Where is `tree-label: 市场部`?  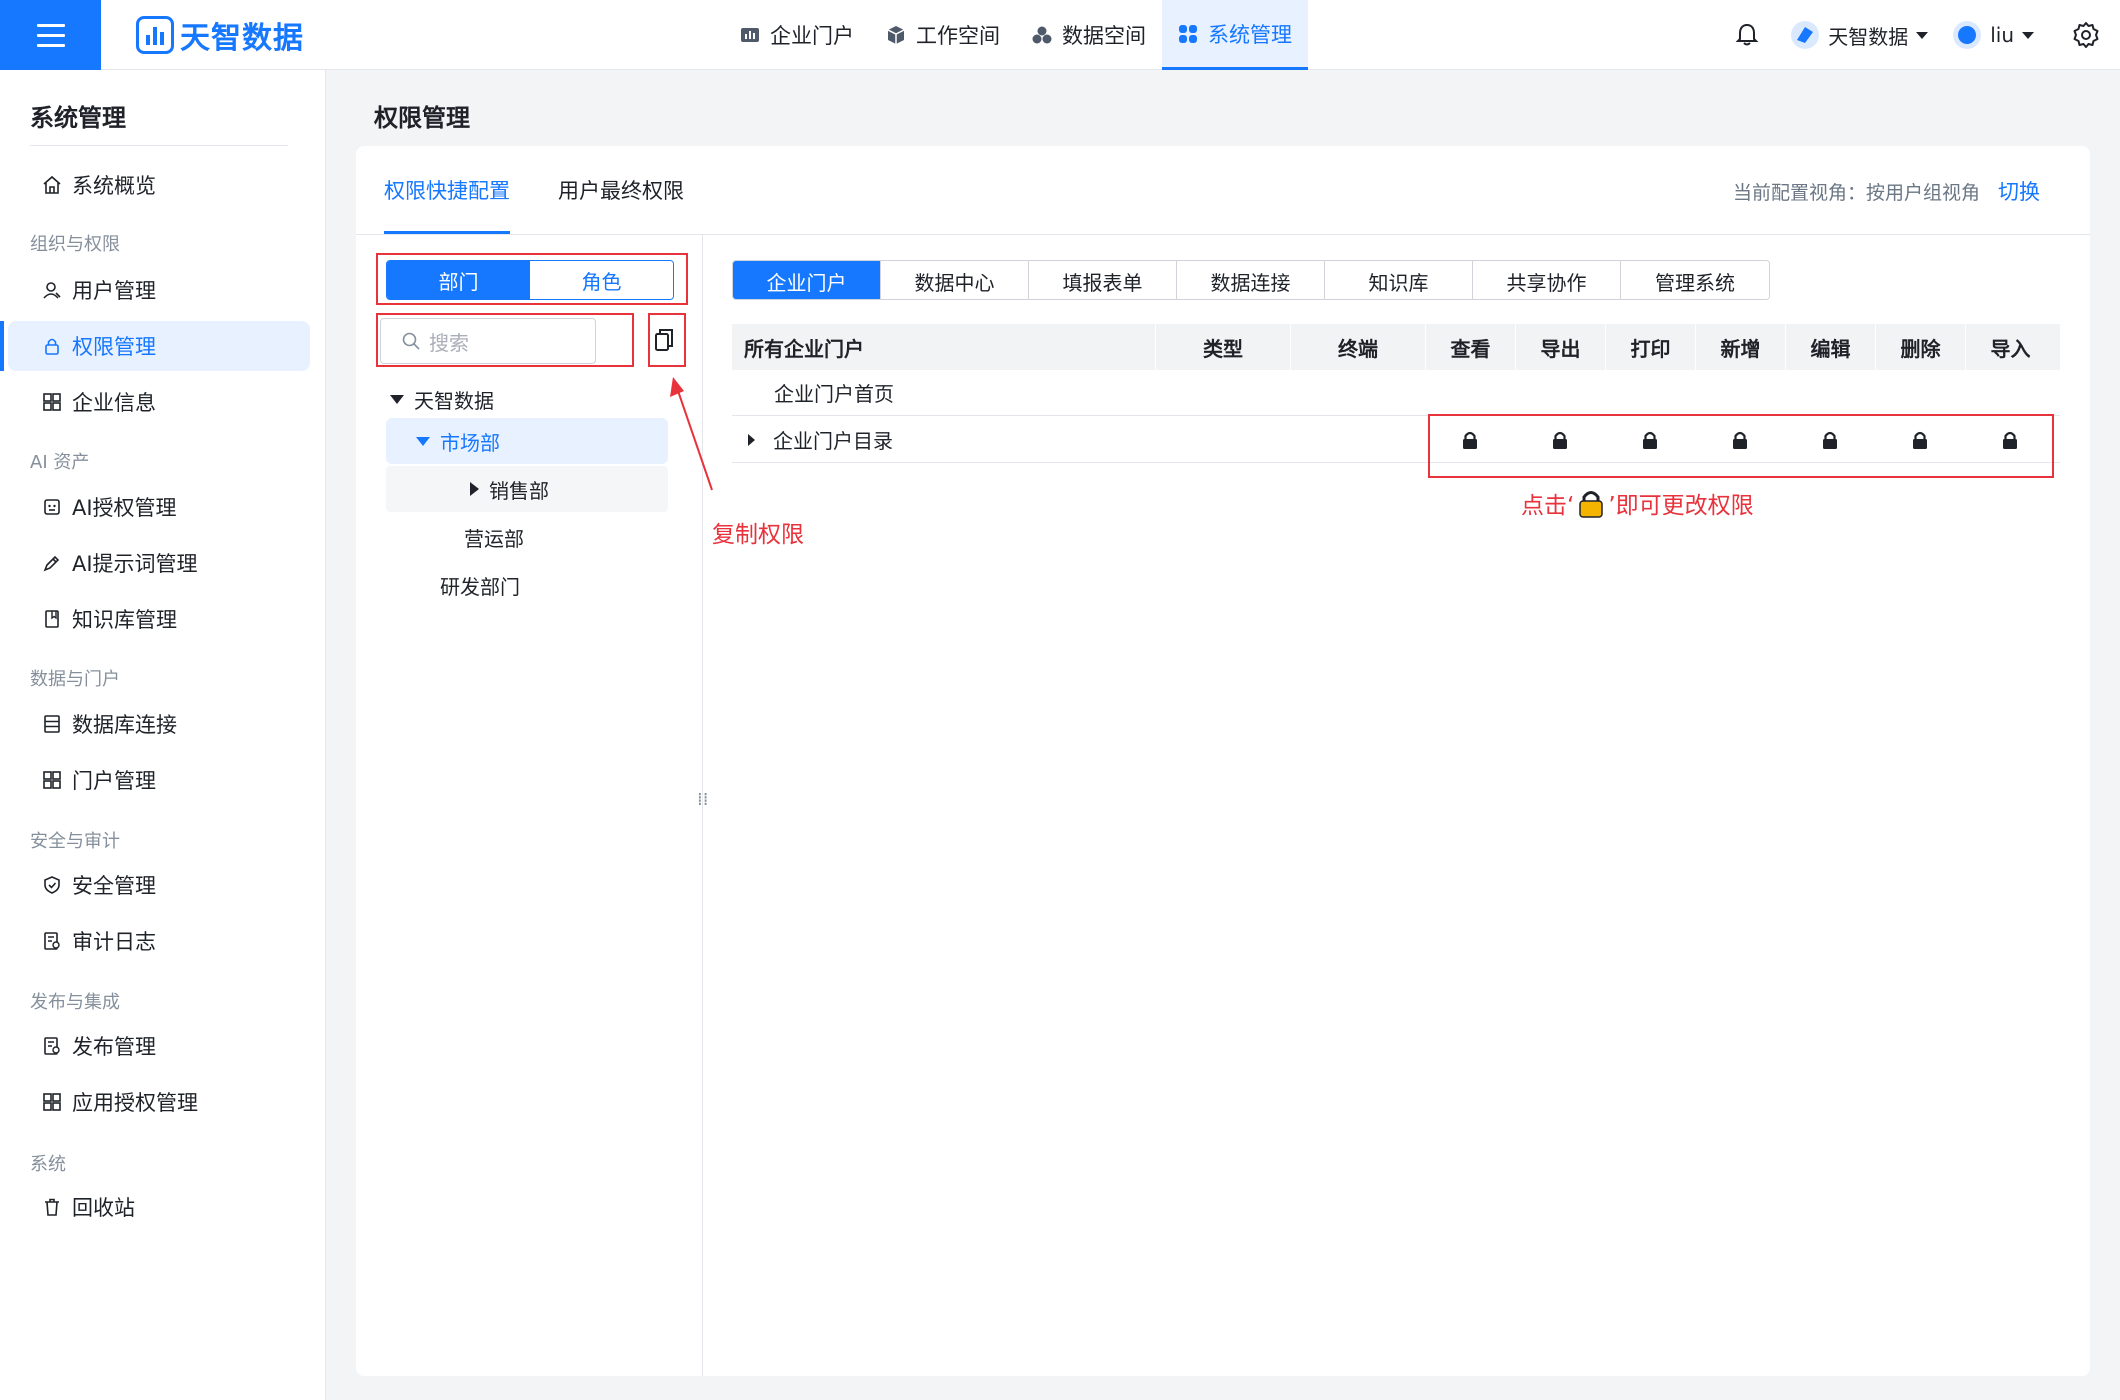
tree-label: 市场部 is located at coordinates (470, 442).